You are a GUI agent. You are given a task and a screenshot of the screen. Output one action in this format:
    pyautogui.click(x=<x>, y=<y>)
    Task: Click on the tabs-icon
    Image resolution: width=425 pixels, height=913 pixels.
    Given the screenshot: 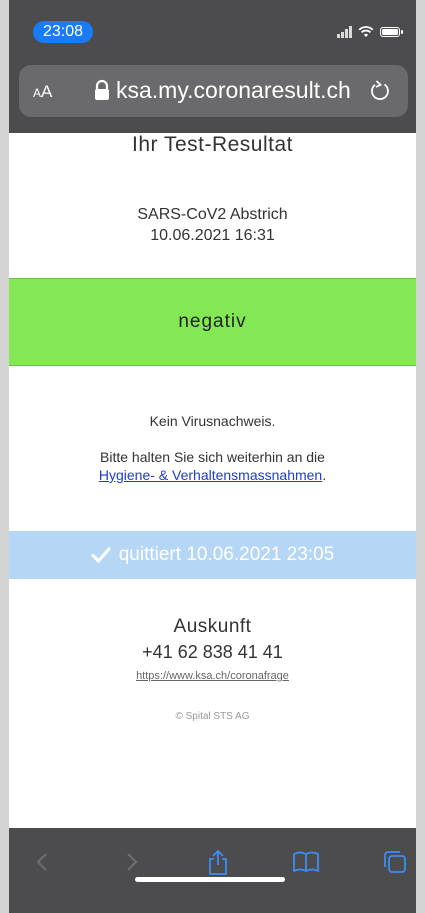 What is the action you would take?
    pyautogui.click(x=395, y=862)
    